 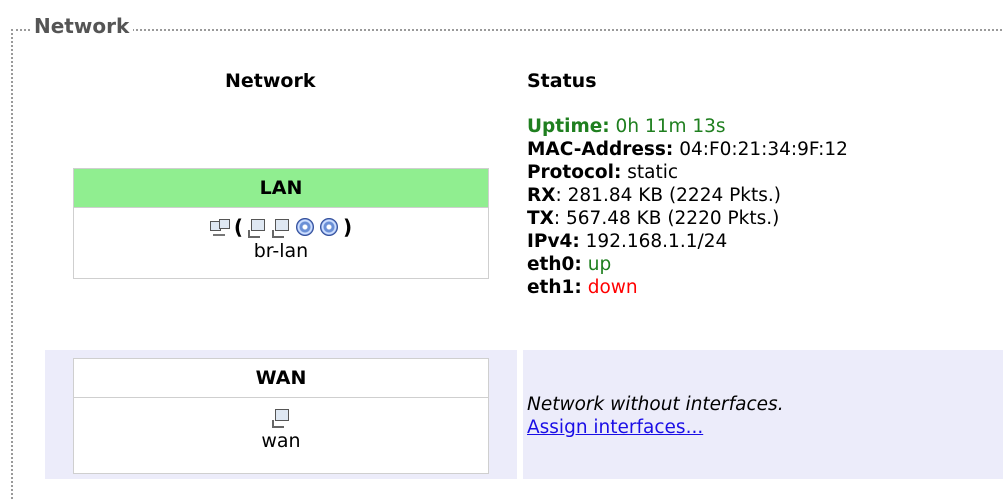 I want to click on lan-network-box: LAN ( ) br-lan, so click(x=281, y=223).